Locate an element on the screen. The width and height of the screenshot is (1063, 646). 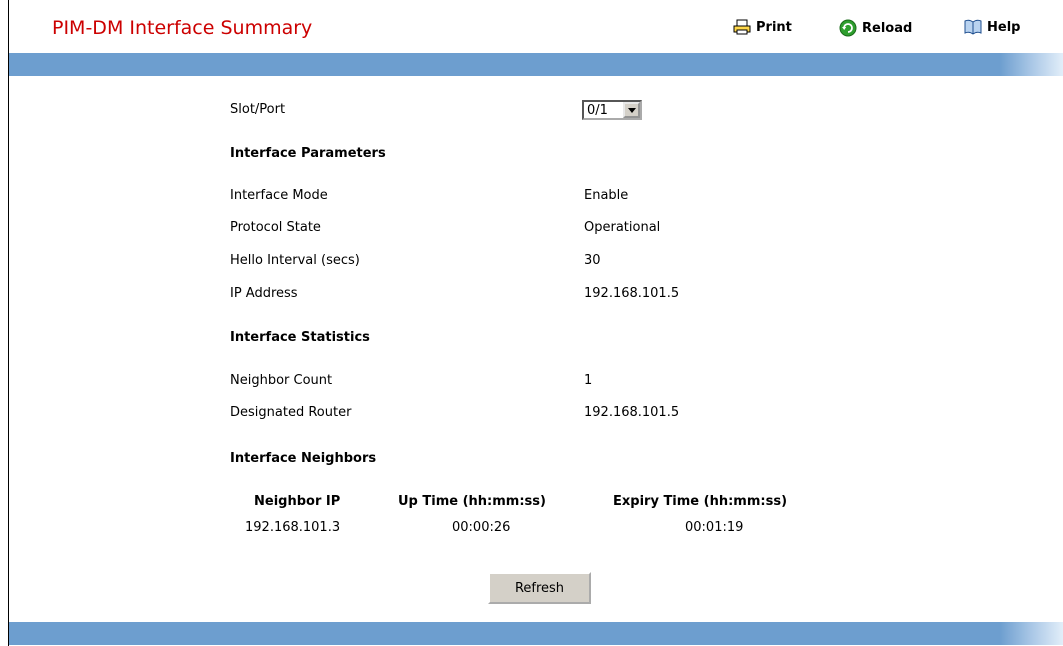
hello-interval-label: Hello Interval (secs) is located at coordinates (295, 260).